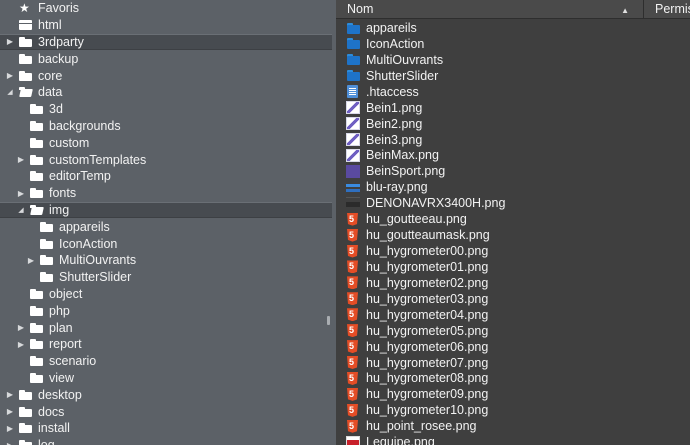 This screenshot has height=445, width=690. Describe the element at coordinates (328, 320) in the screenshot. I see `tree-scrollbar` at that location.